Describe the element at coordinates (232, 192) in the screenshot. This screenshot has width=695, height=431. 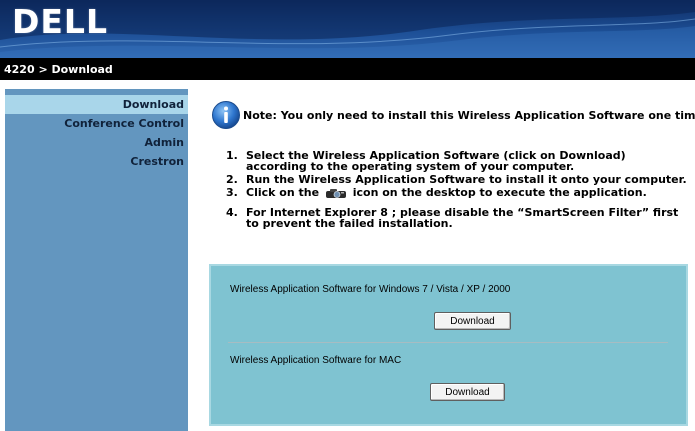
I see `step-number: 3.` at that location.